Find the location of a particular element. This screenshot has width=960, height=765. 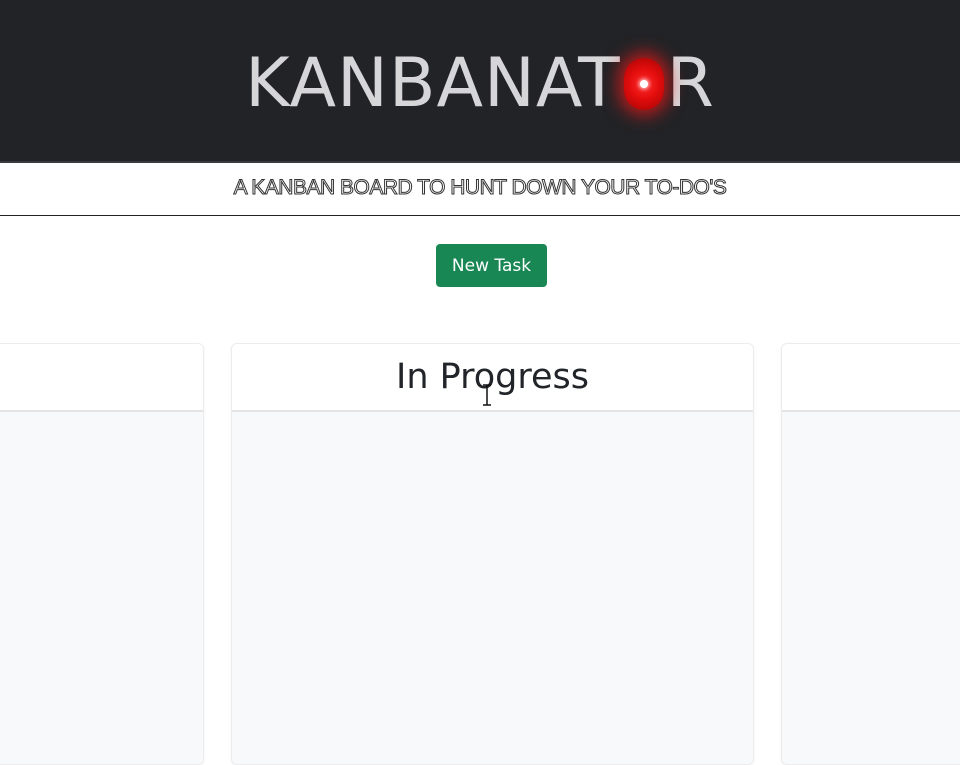

tagline-bar: A KANBAN BOARD TO HUNT DOWN YOUR TO-DO'S is located at coordinates (480, 189).